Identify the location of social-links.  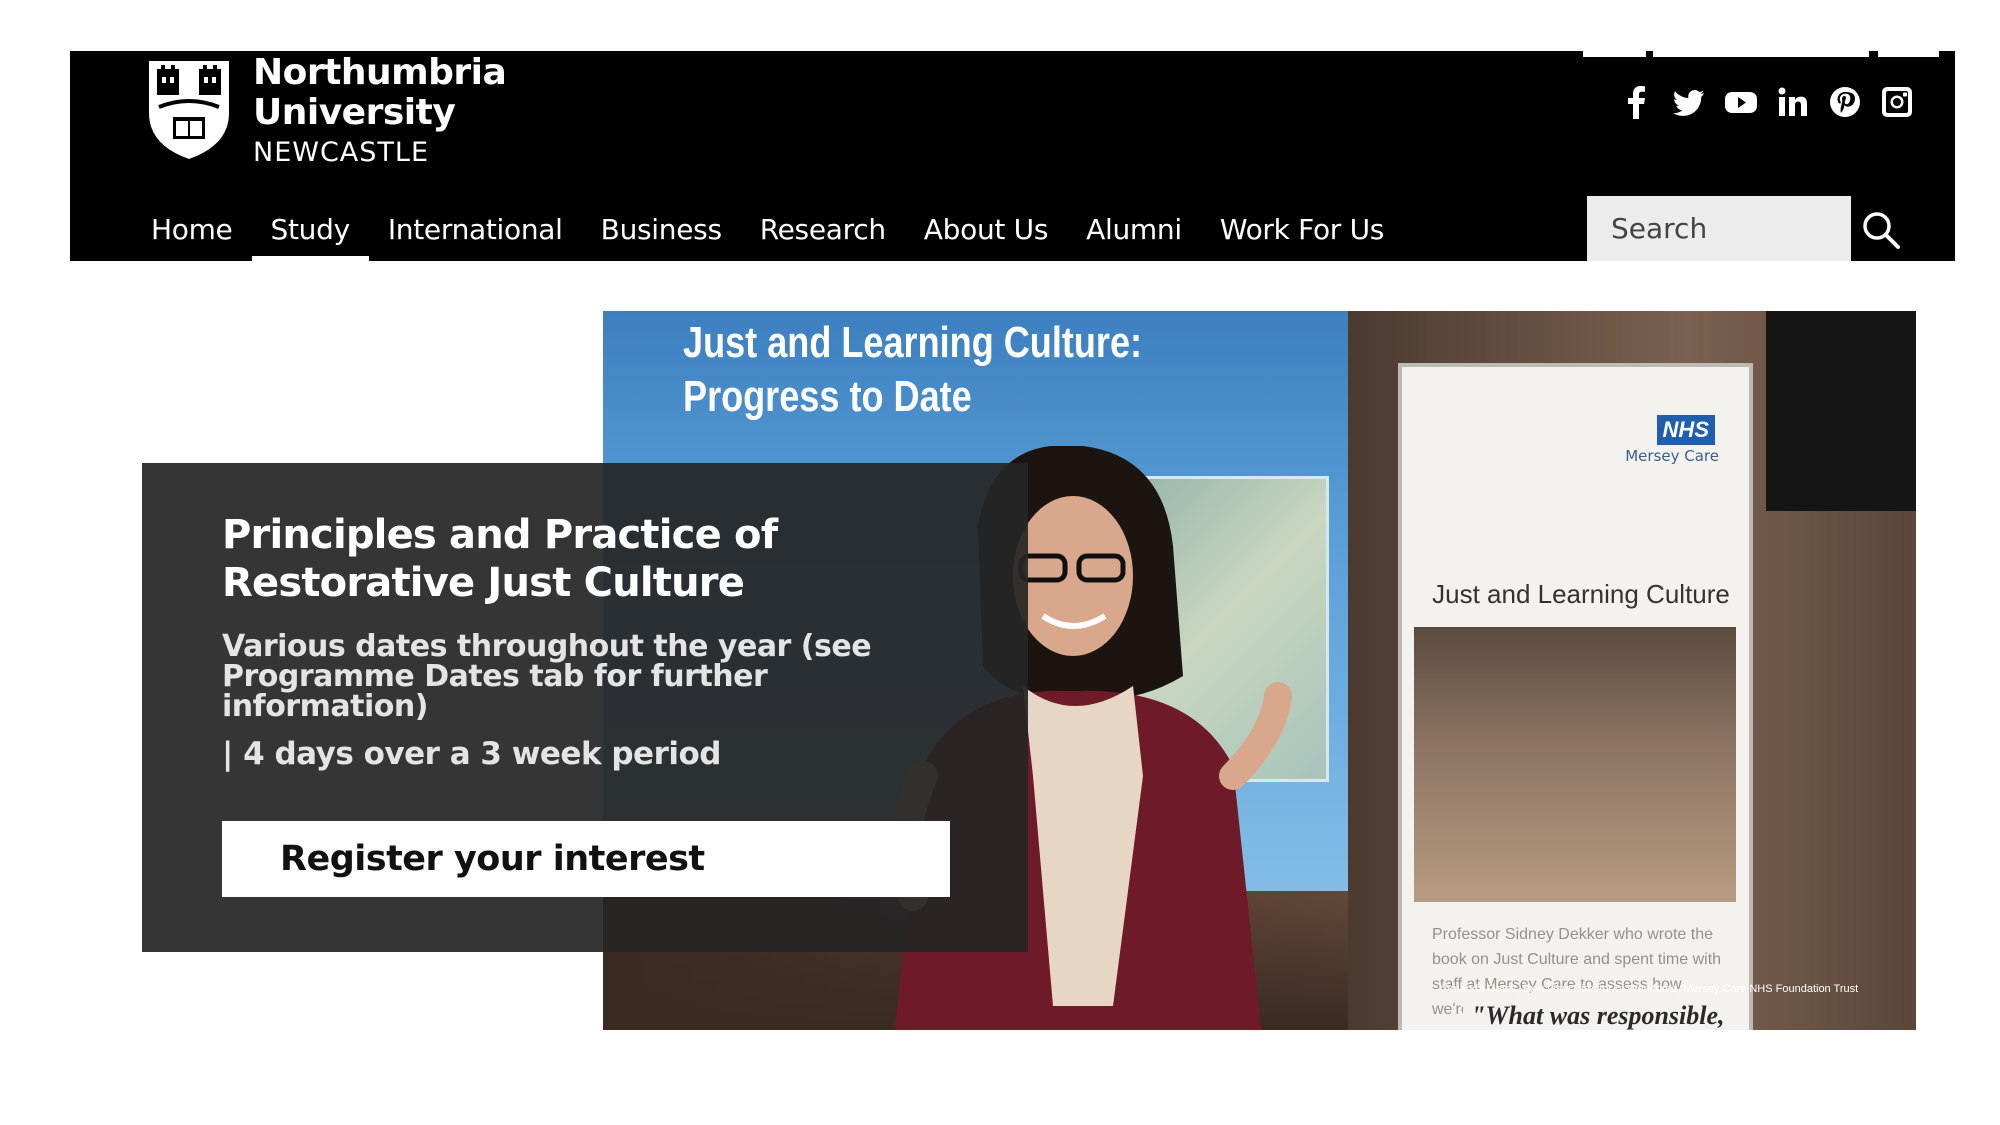
(1767, 102).